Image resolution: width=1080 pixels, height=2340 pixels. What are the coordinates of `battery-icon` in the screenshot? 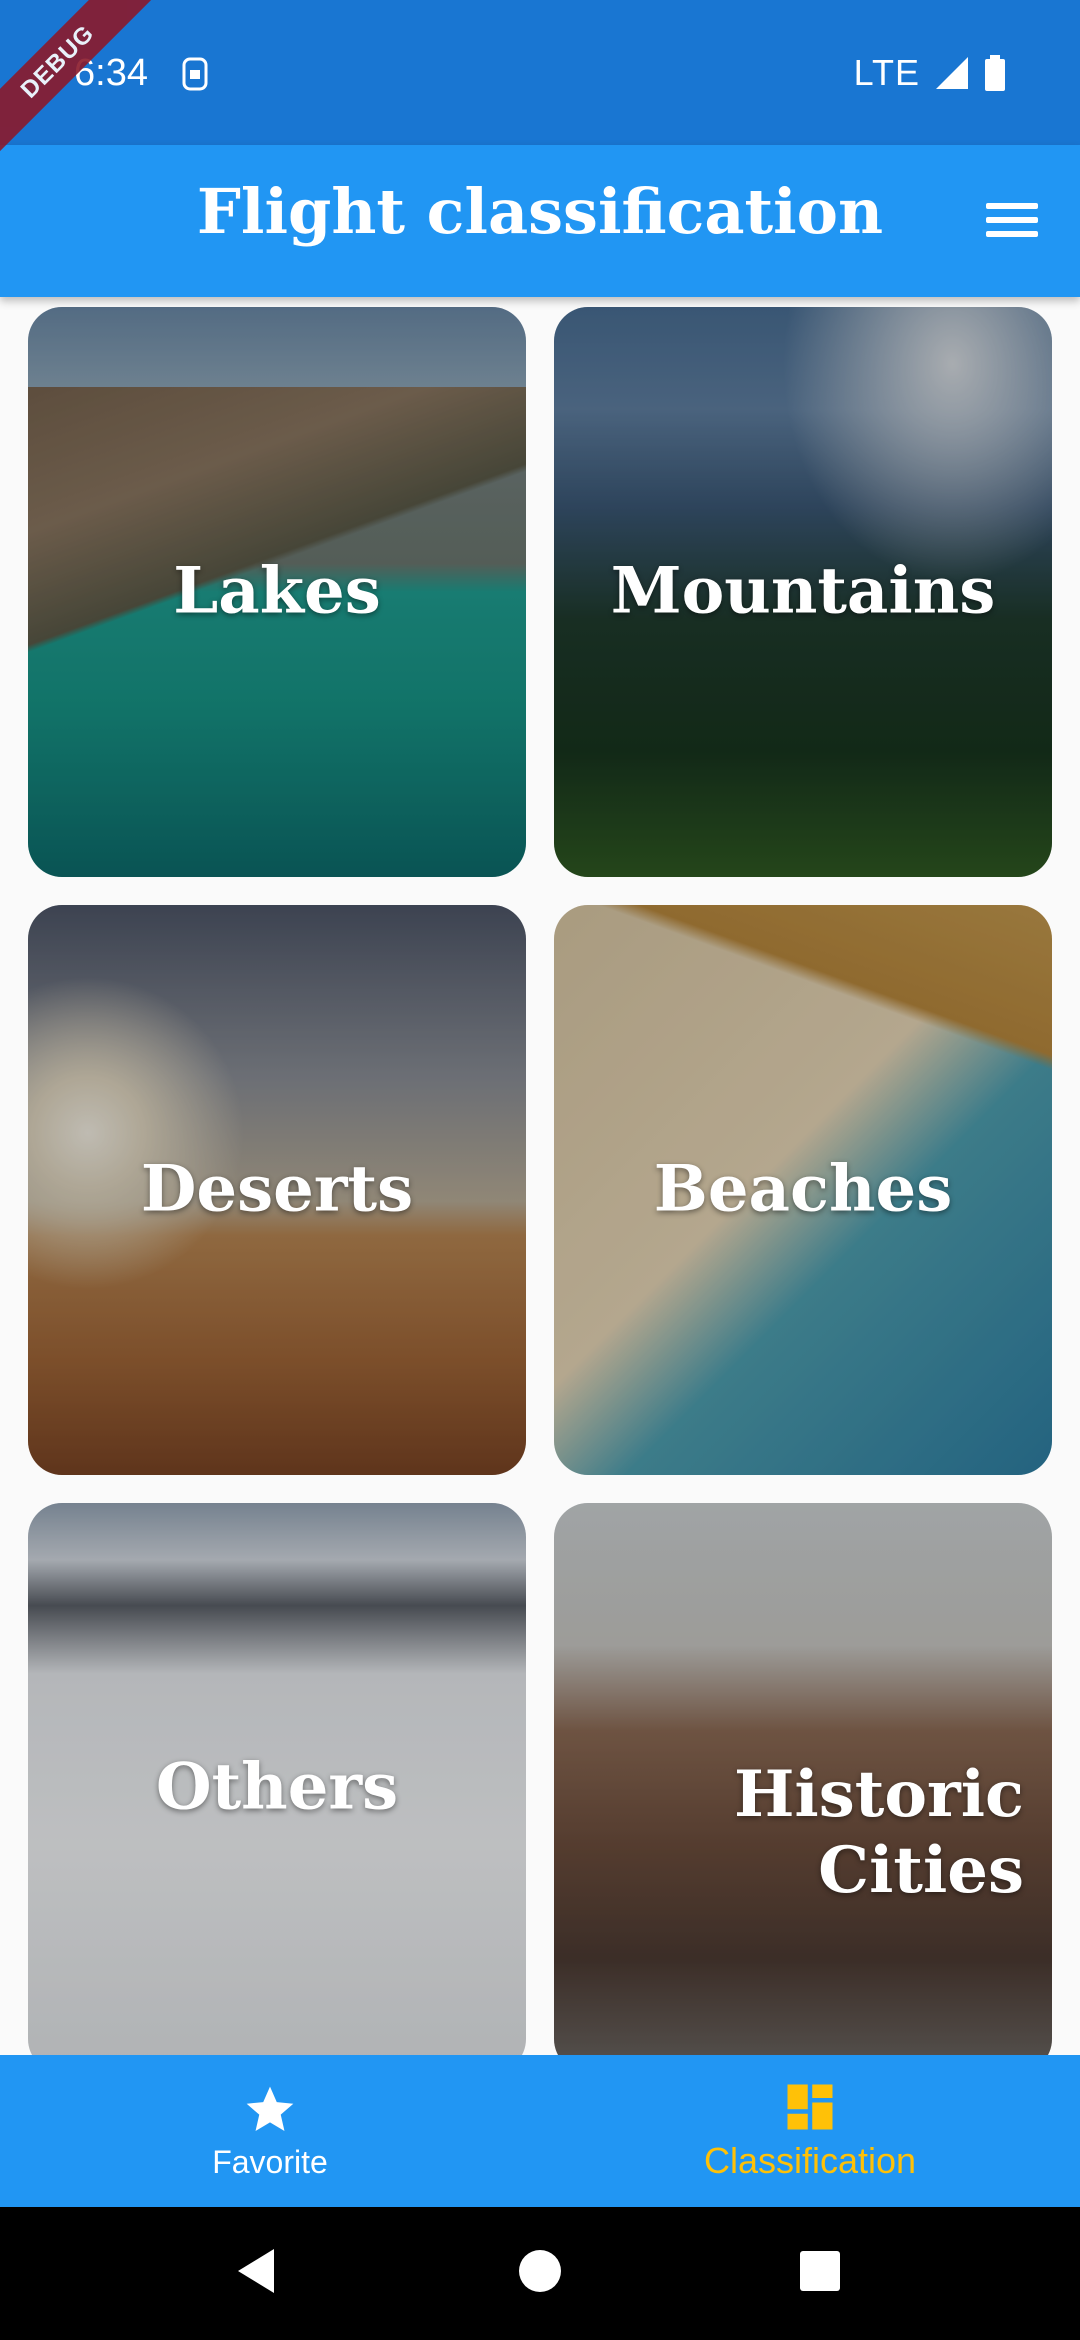 It's located at (995, 73).